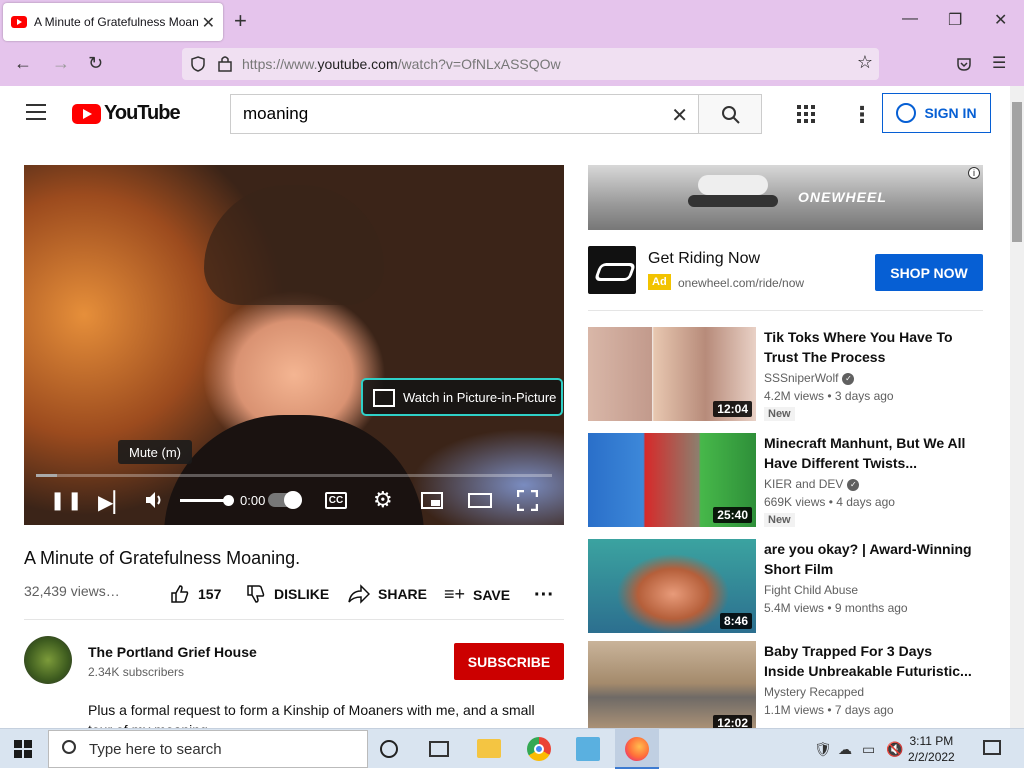  What do you see at coordinates (811, 590) in the screenshot?
I see `channel-name: Fight Child Abuse` at bounding box center [811, 590].